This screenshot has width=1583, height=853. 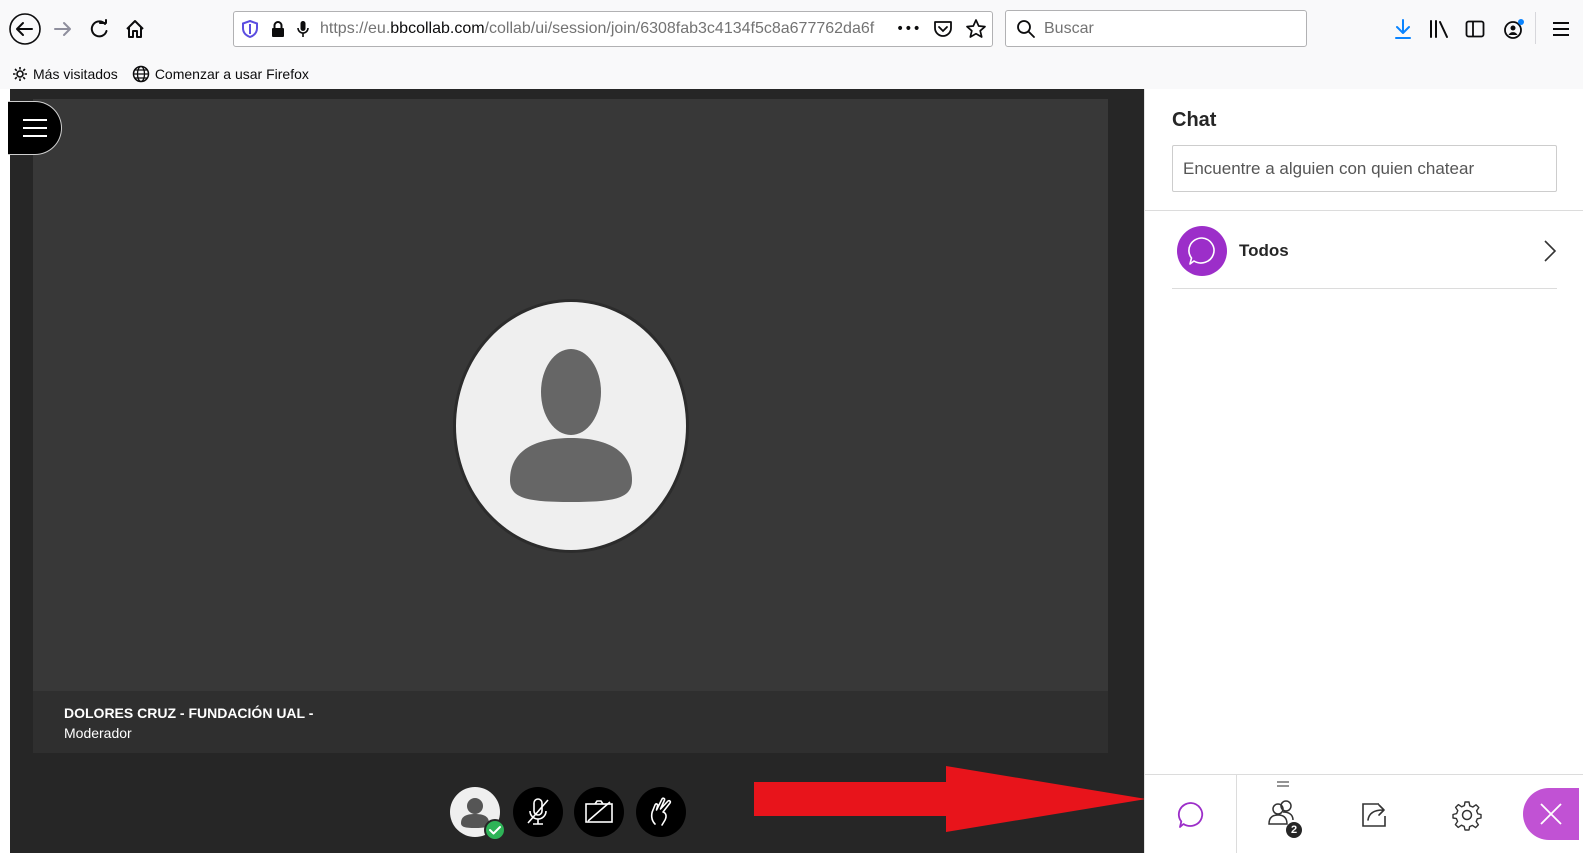 I want to click on bookmark-label: Comenzar a usar Firefox, so click(x=231, y=73).